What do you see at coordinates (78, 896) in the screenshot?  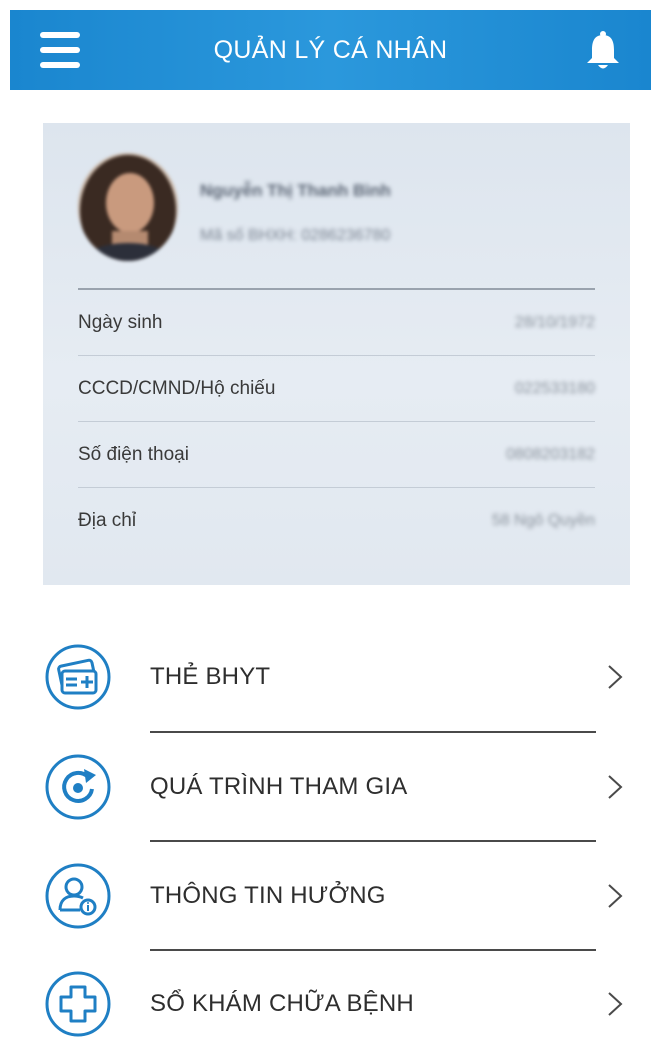 I see `user-info-icon` at bounding box center [78, 896].